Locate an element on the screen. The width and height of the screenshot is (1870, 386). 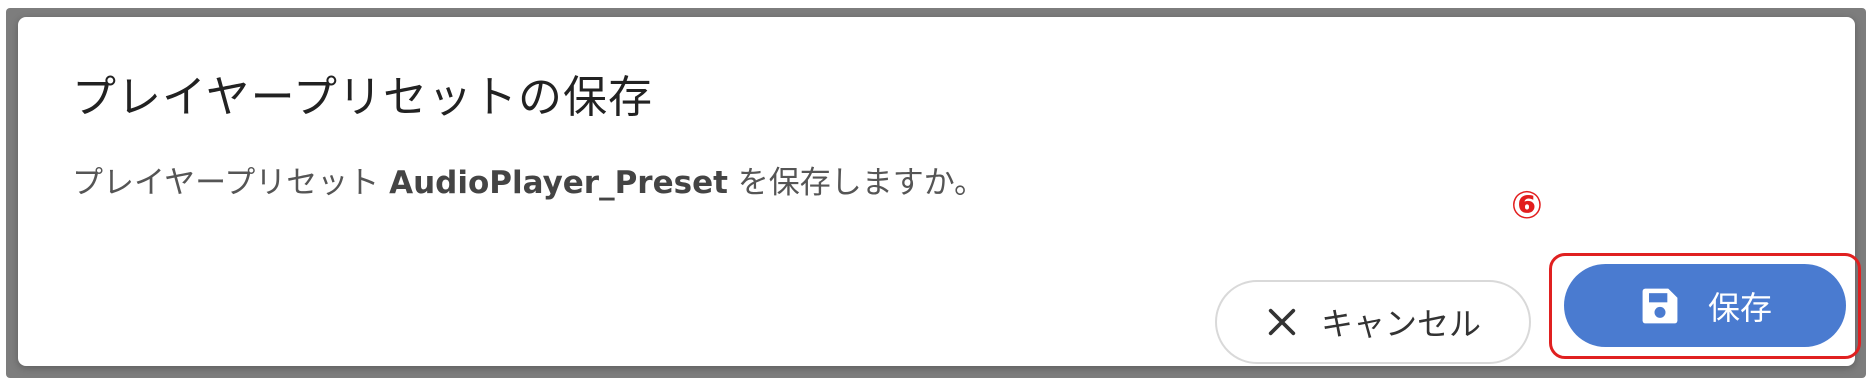
save-icon is located at coordinates (1660, 305).